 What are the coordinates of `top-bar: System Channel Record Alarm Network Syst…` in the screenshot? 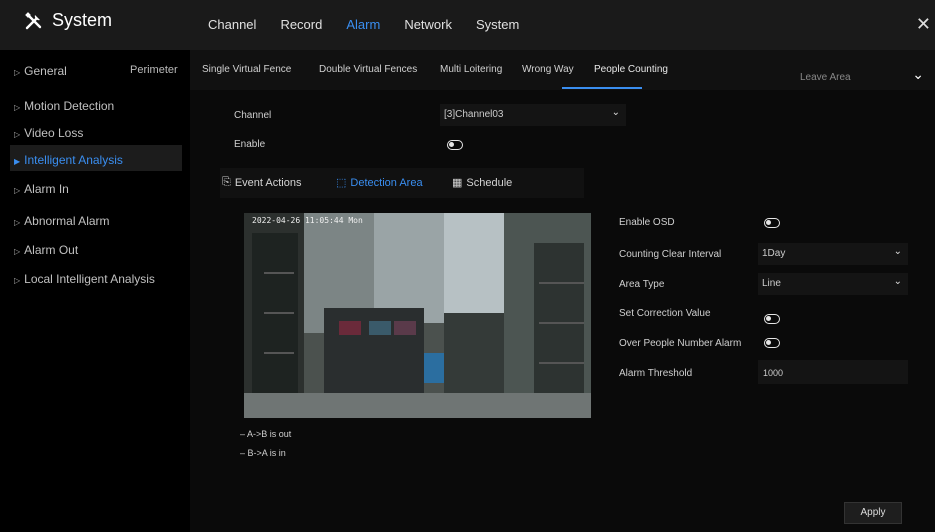 It's located at (467, 25).